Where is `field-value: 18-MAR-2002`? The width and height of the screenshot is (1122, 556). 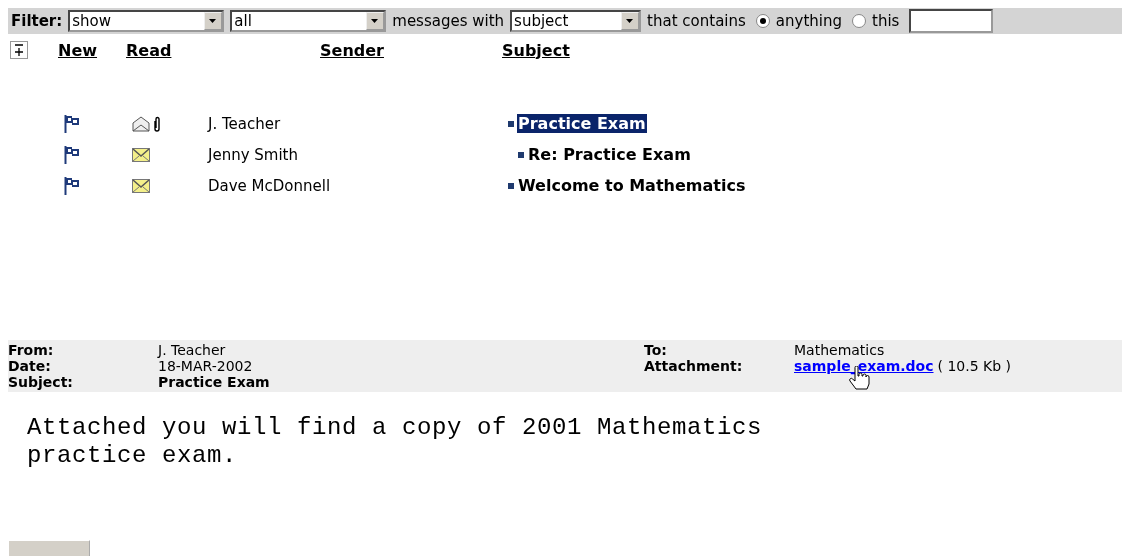
field-value: 18-MAR-2002 is located at coordinates (205, 366).